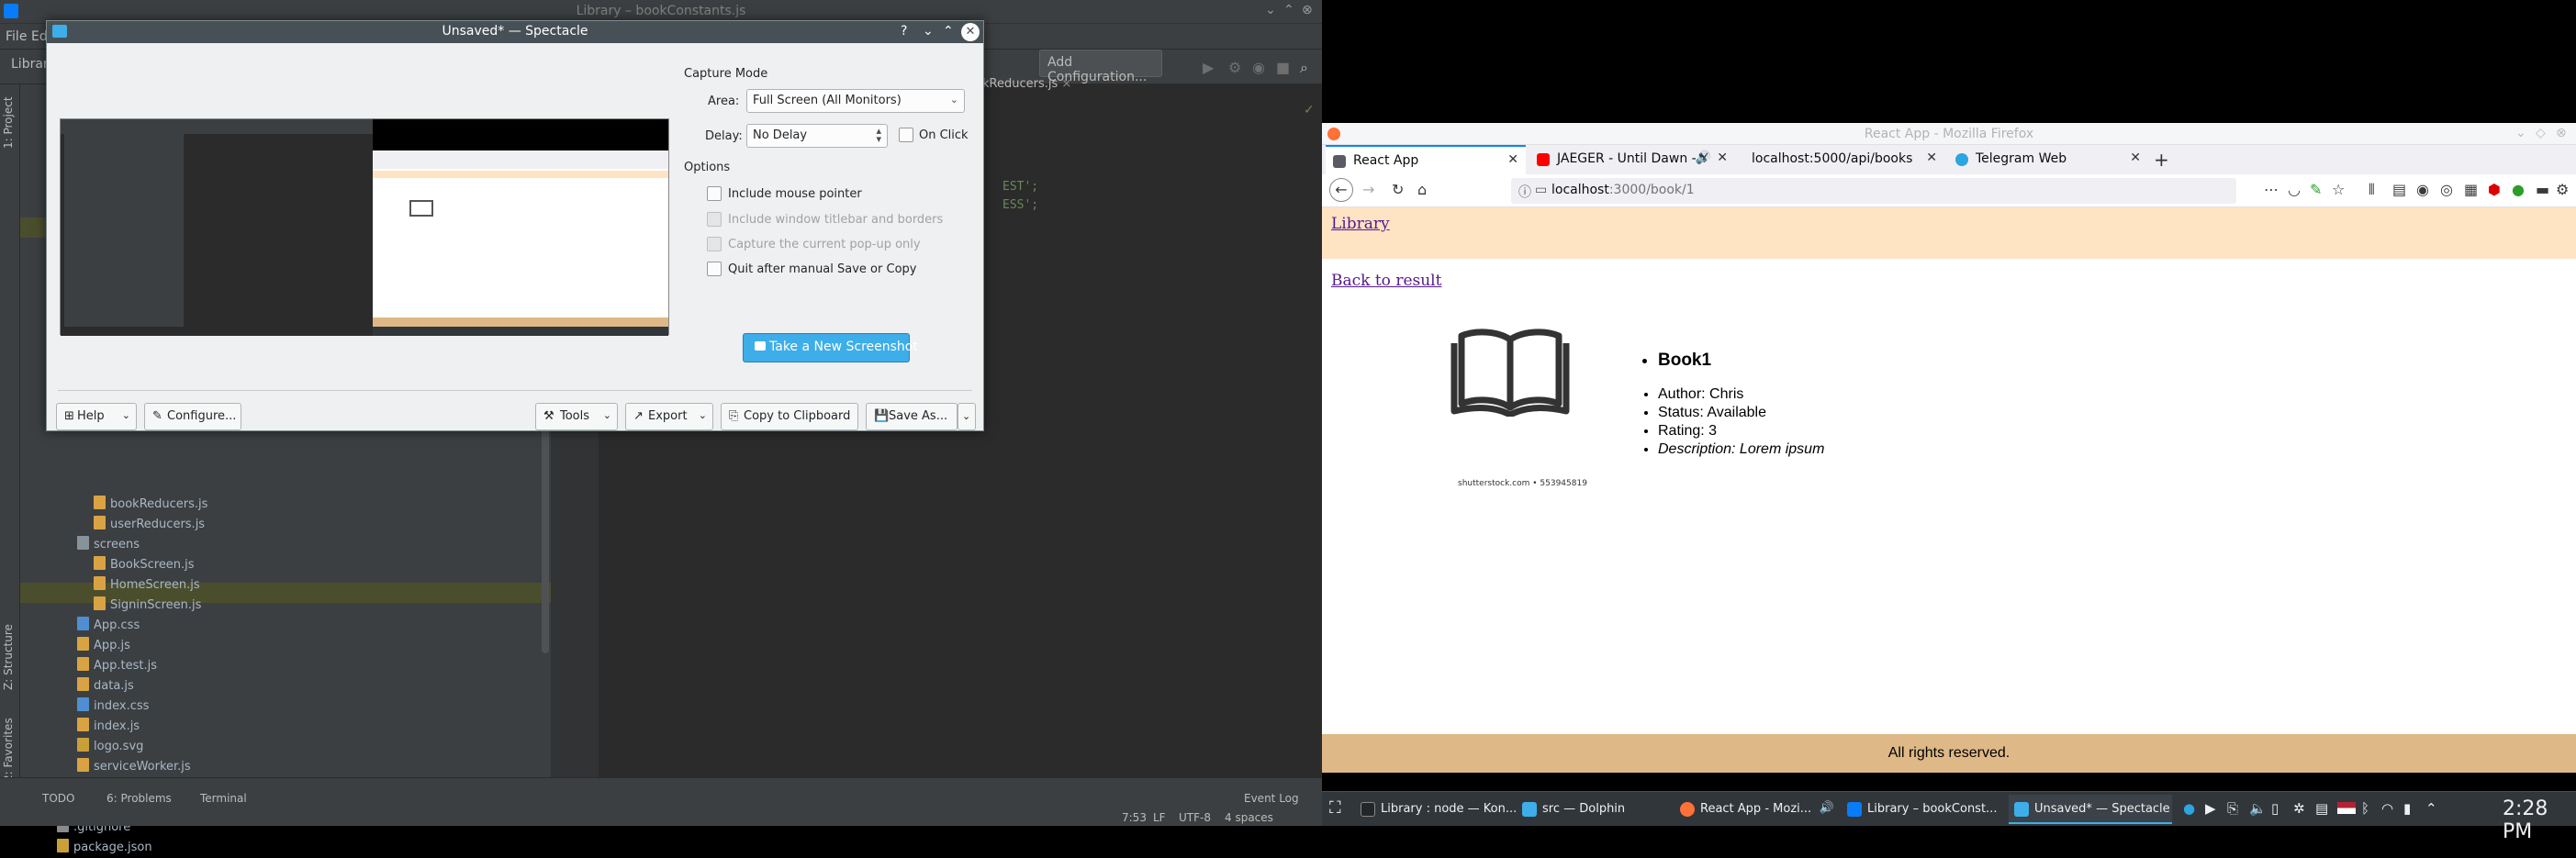 This screenshot has width=2576, height=858. I want to click on bluetooth-icon: ᛒ, so click(2365, 808).